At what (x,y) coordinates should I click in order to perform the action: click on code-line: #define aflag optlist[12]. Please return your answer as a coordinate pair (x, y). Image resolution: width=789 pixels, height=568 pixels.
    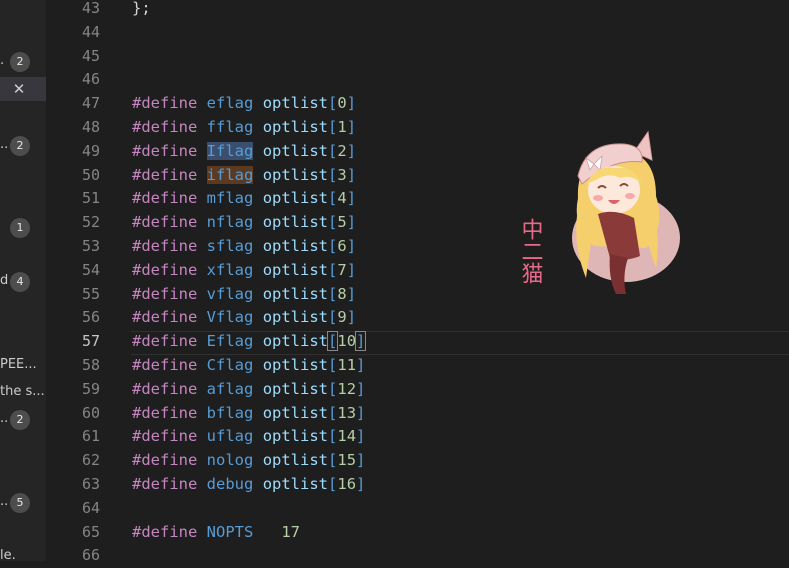
    Looking at the image, I should click on (248, 390).